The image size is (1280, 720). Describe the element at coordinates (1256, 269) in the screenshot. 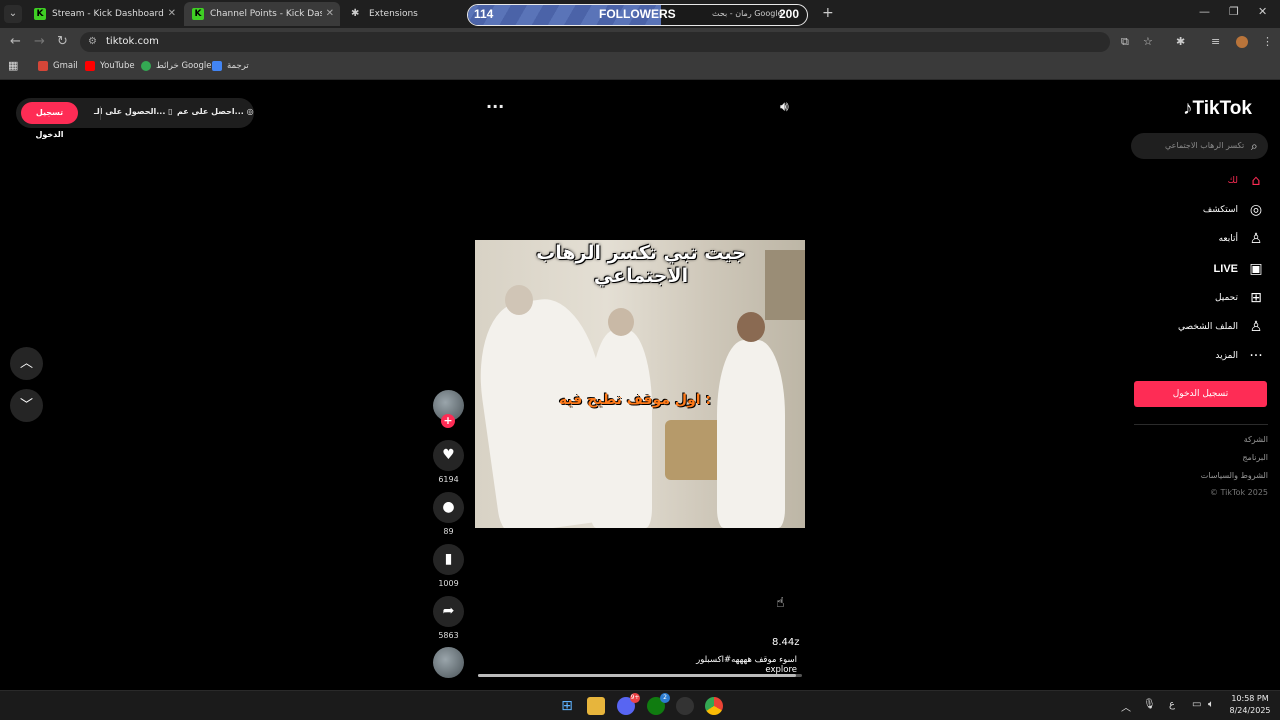

I see `live-tv-icon: ▣` at that location.